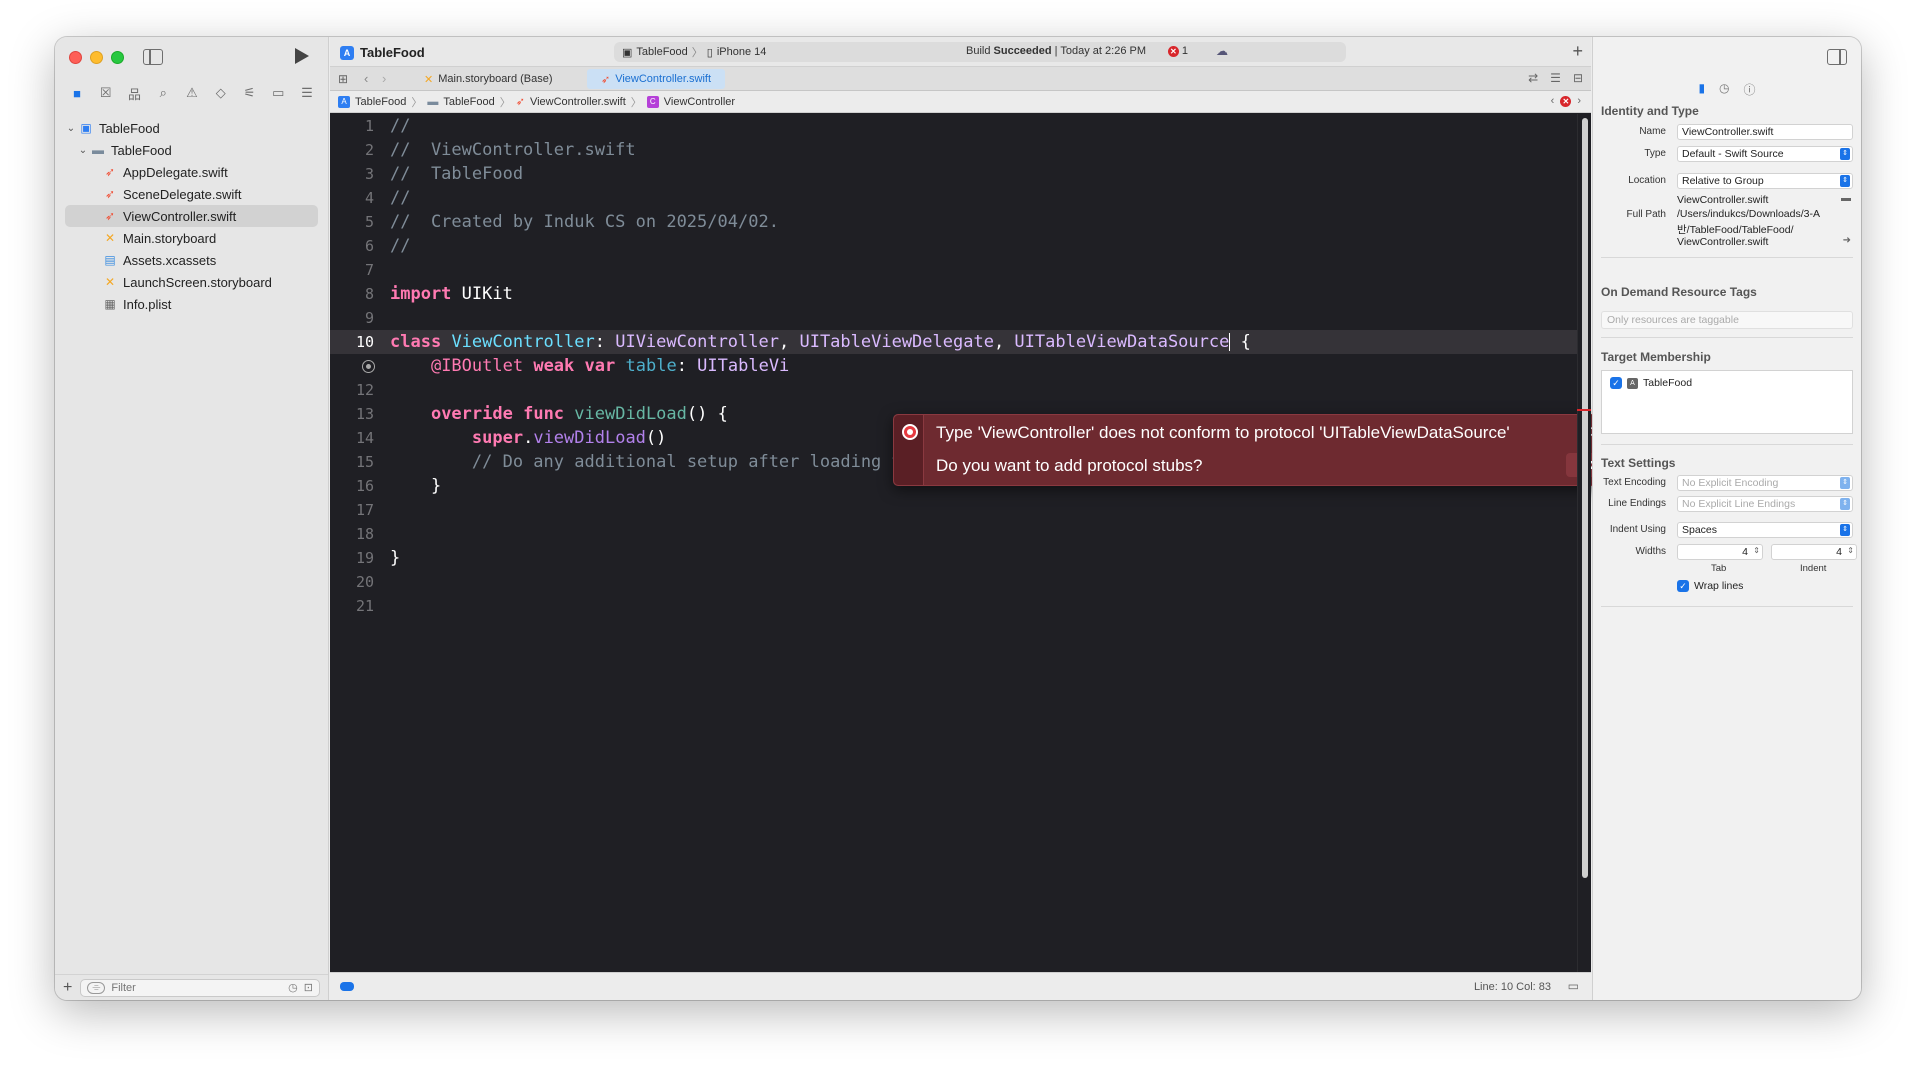  Describe the element at coordinates (1646, 214) in the screenshot. I see `fullpath-label: Full Path` at that location.